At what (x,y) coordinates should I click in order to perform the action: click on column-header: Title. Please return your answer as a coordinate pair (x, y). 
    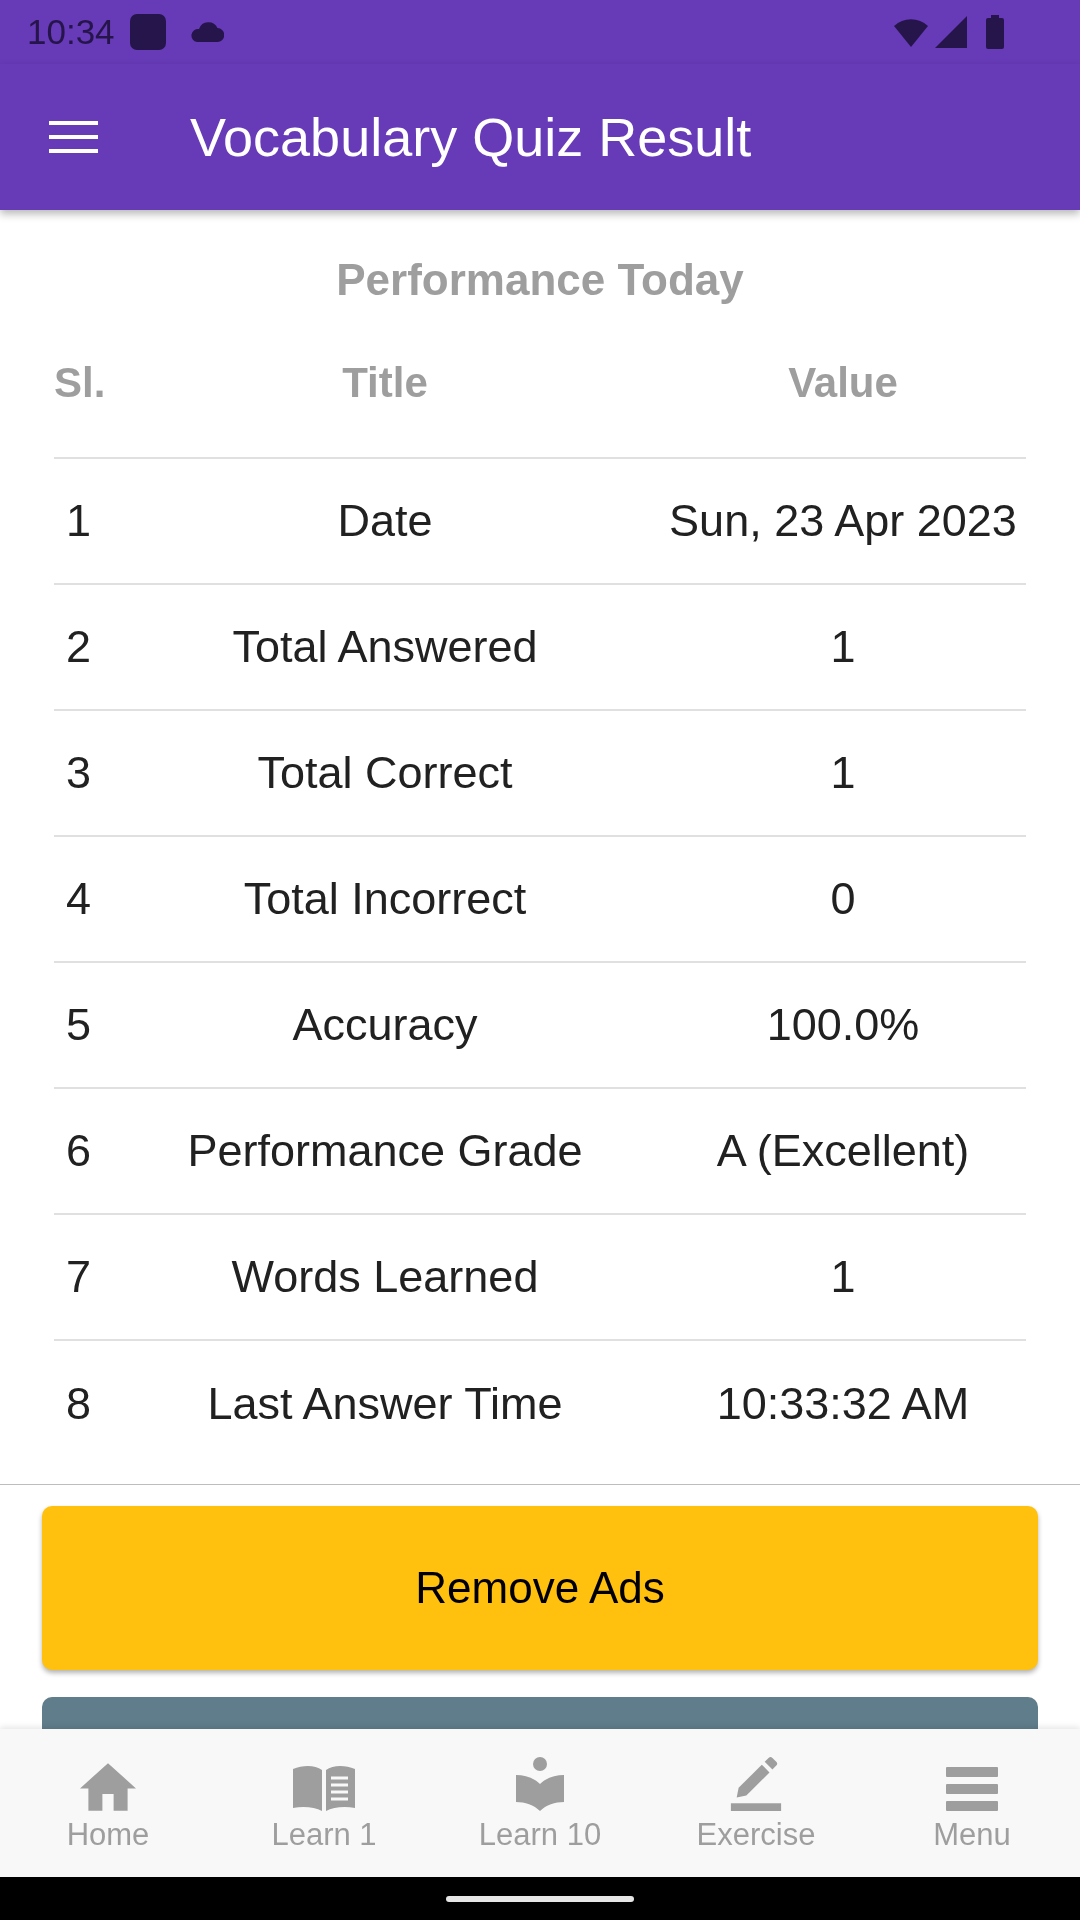
    Looking at the image, I should click on (385, 383).